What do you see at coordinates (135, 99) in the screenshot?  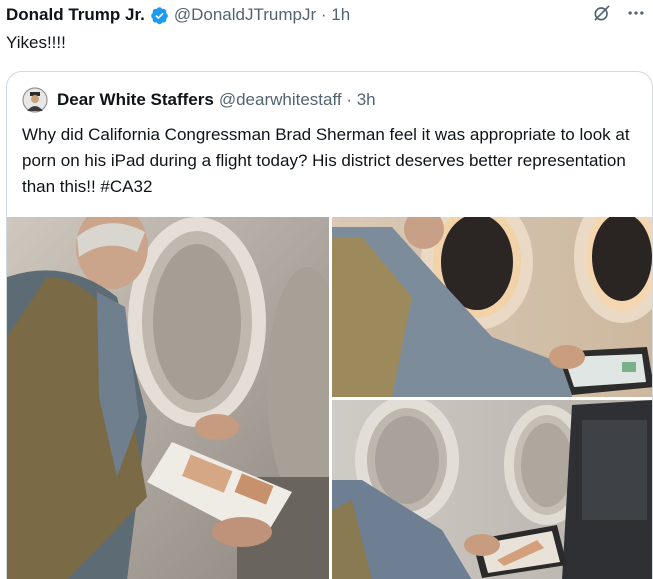 I see `quoted-author-name: Dear White Staffers` at bounding box center [135, 99].